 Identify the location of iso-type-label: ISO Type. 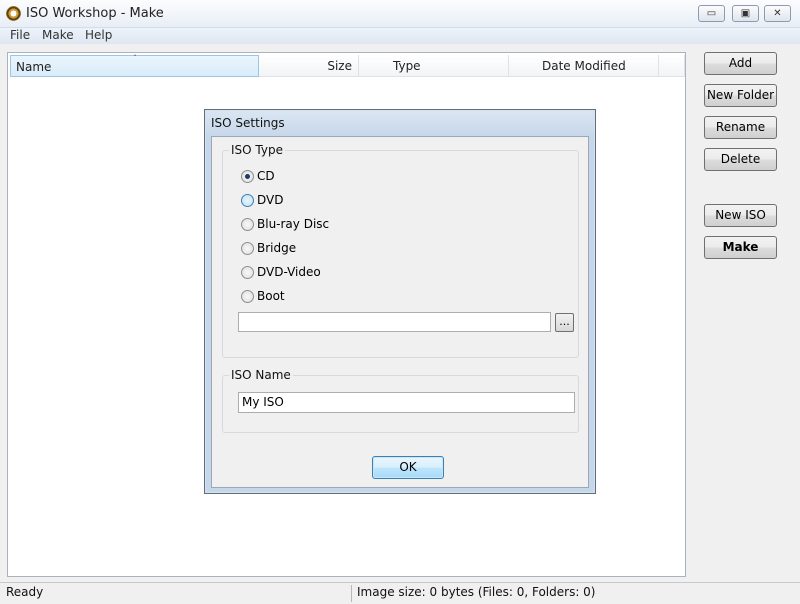
(257, 150).